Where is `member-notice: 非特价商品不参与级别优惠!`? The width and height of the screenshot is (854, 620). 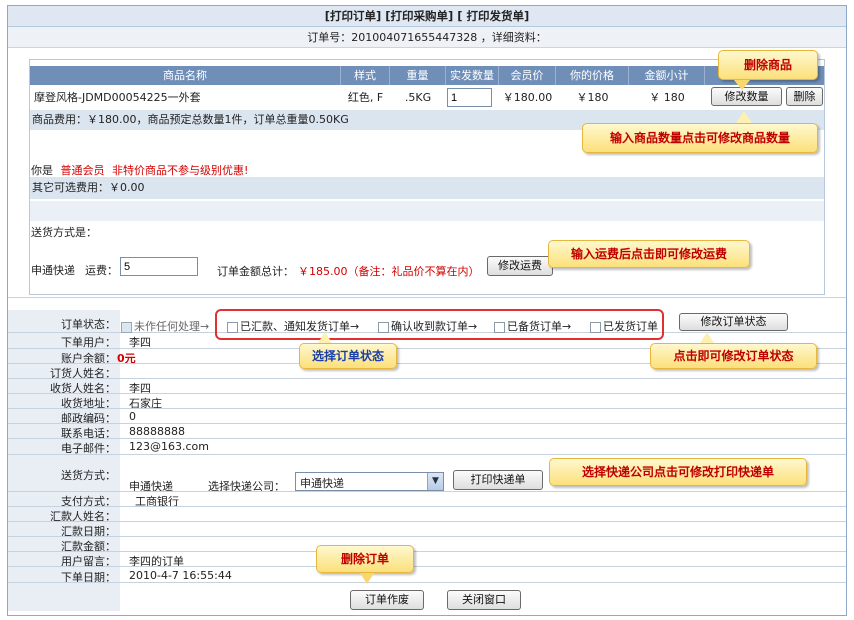 member-notice: 非特价商品不参与级别优惠! is located at coordinates (180, 170).